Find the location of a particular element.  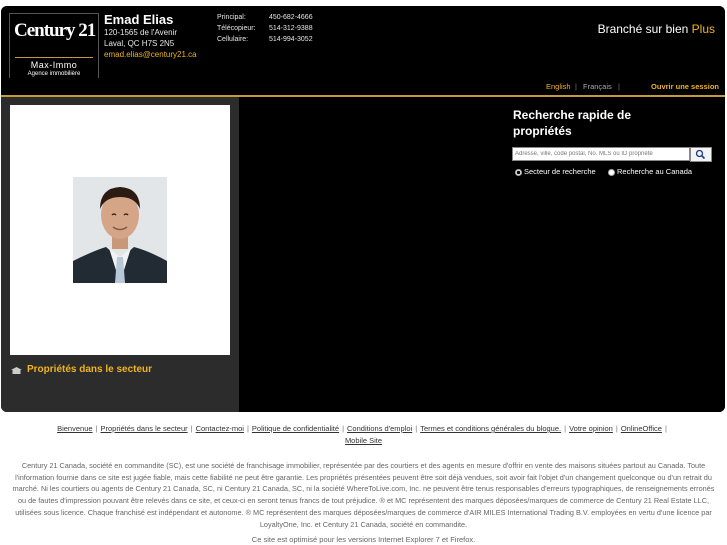

footer-link-contact: Contactez-moi is located at coordinates (220, 428).